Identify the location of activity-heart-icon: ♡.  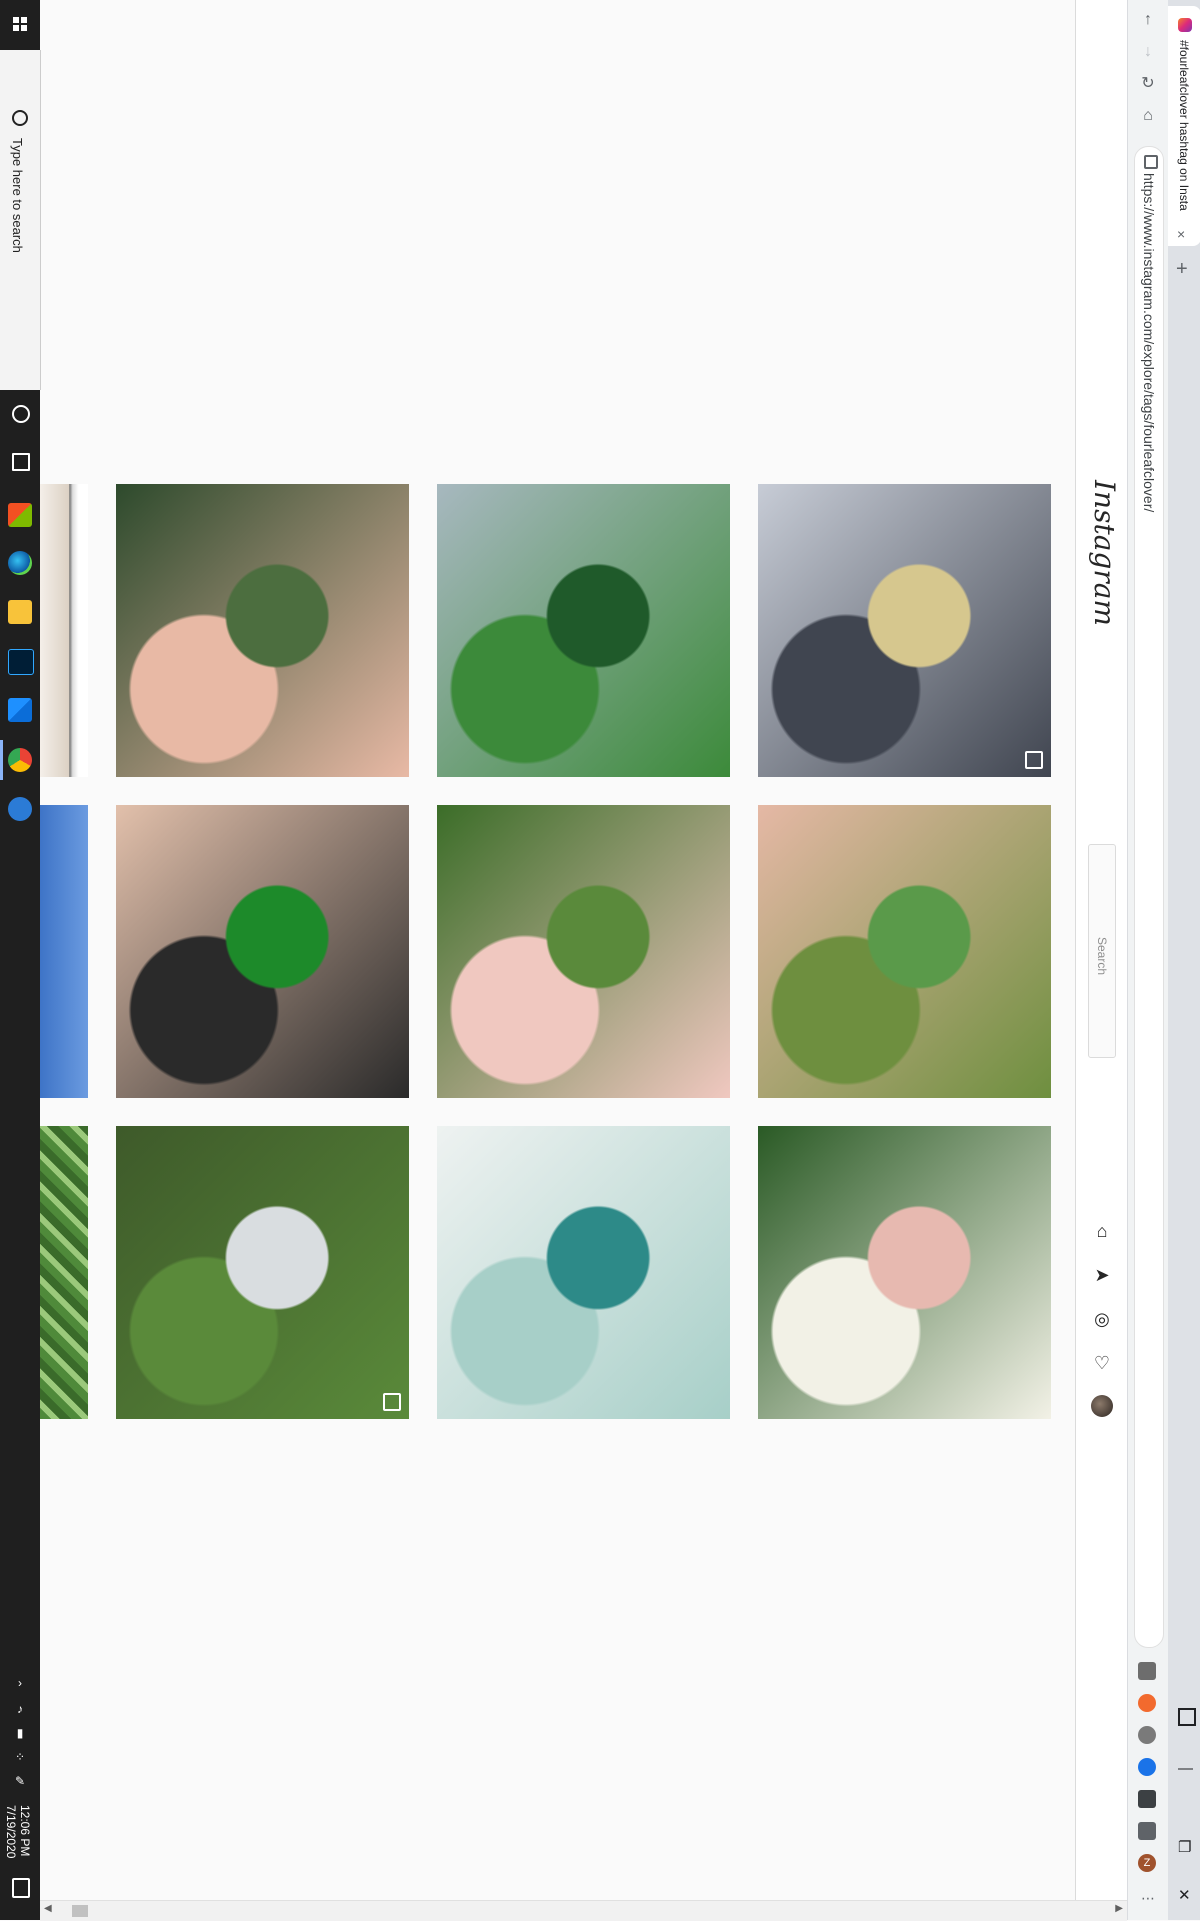
(1102, 1363).